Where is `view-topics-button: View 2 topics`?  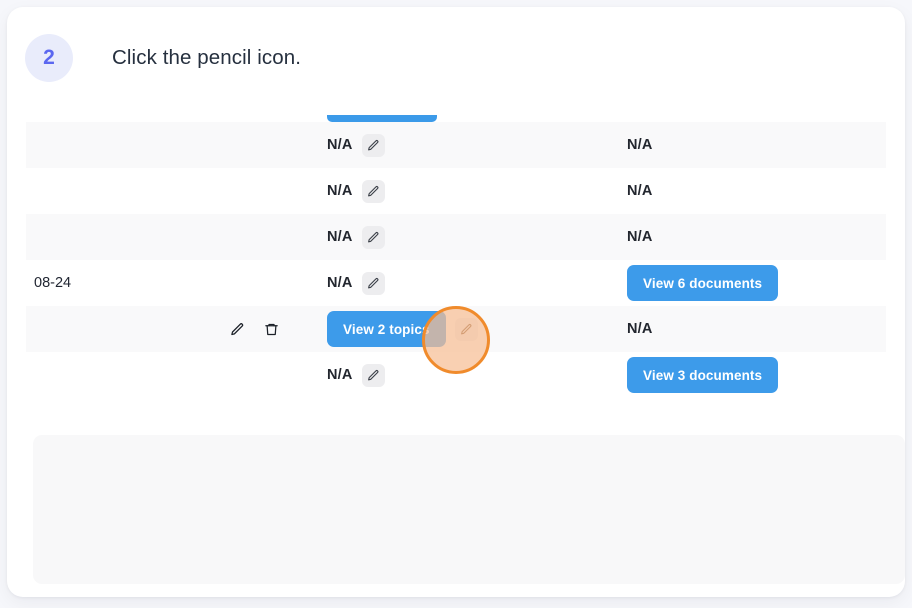 view-topics-button: View 2 topics is located at coordinates (386, 329).